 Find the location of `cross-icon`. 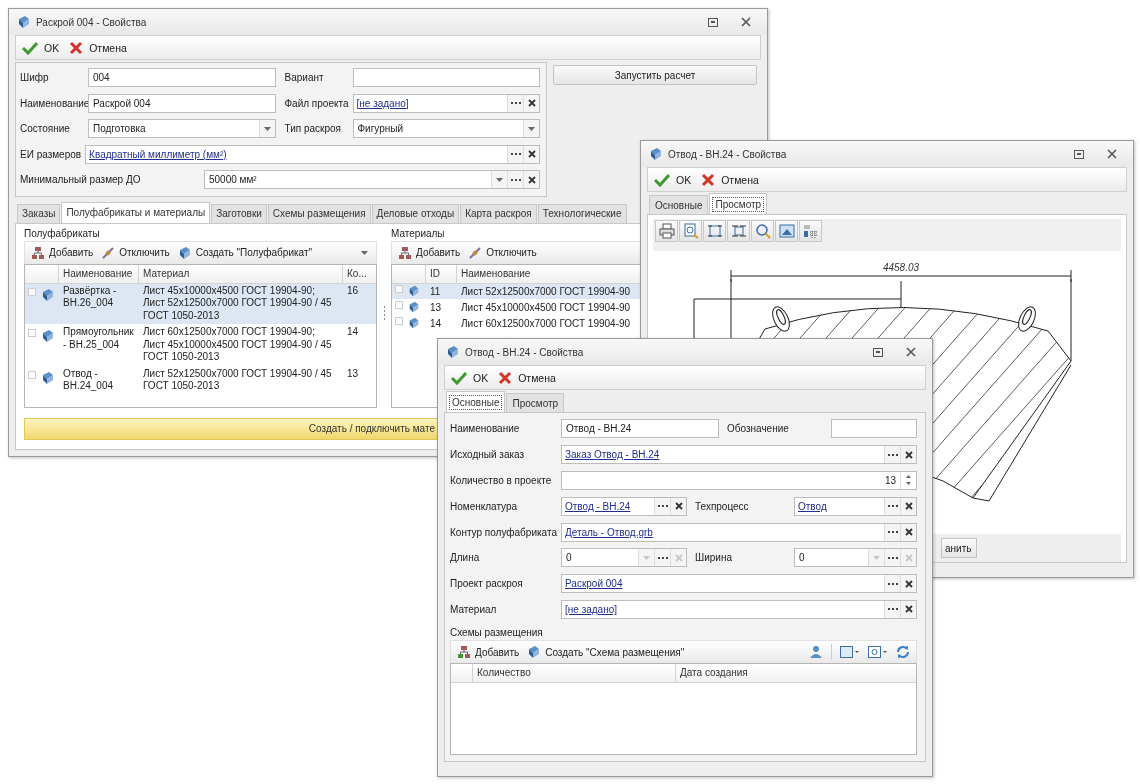

cross-icon is located at coordinates (708, 179).